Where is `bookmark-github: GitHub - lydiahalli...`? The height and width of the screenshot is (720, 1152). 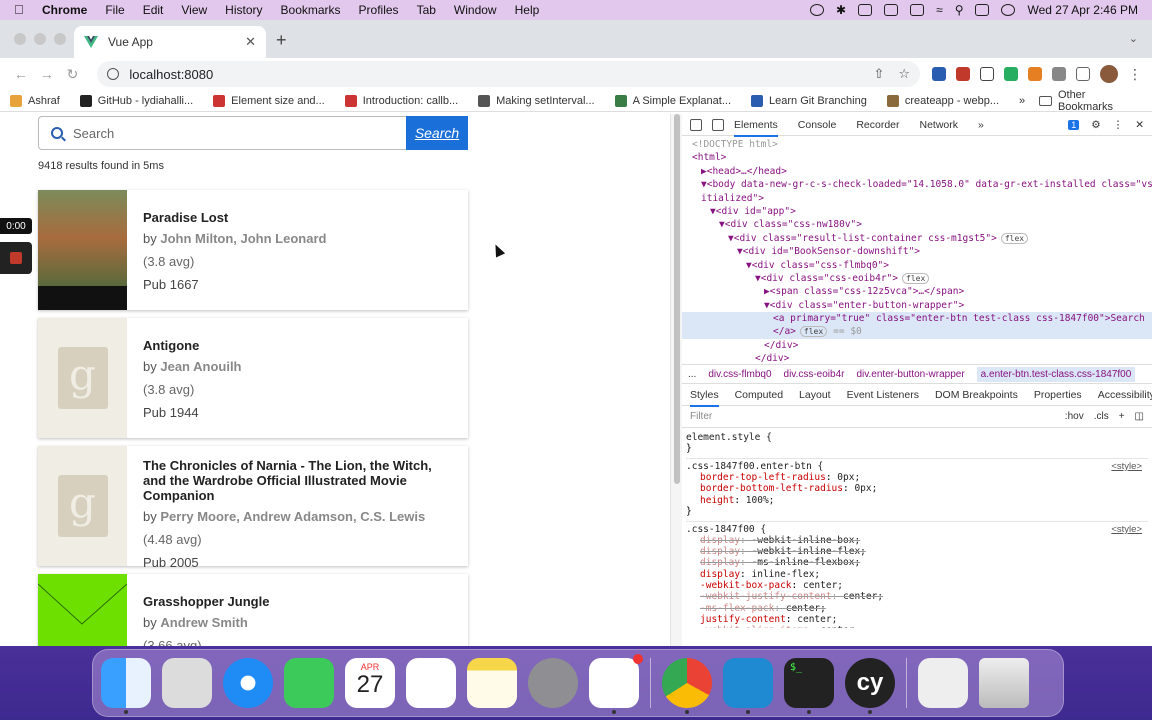
bookmark-github: GitHub - lydiahalli... is located at coordinates (136, 100).